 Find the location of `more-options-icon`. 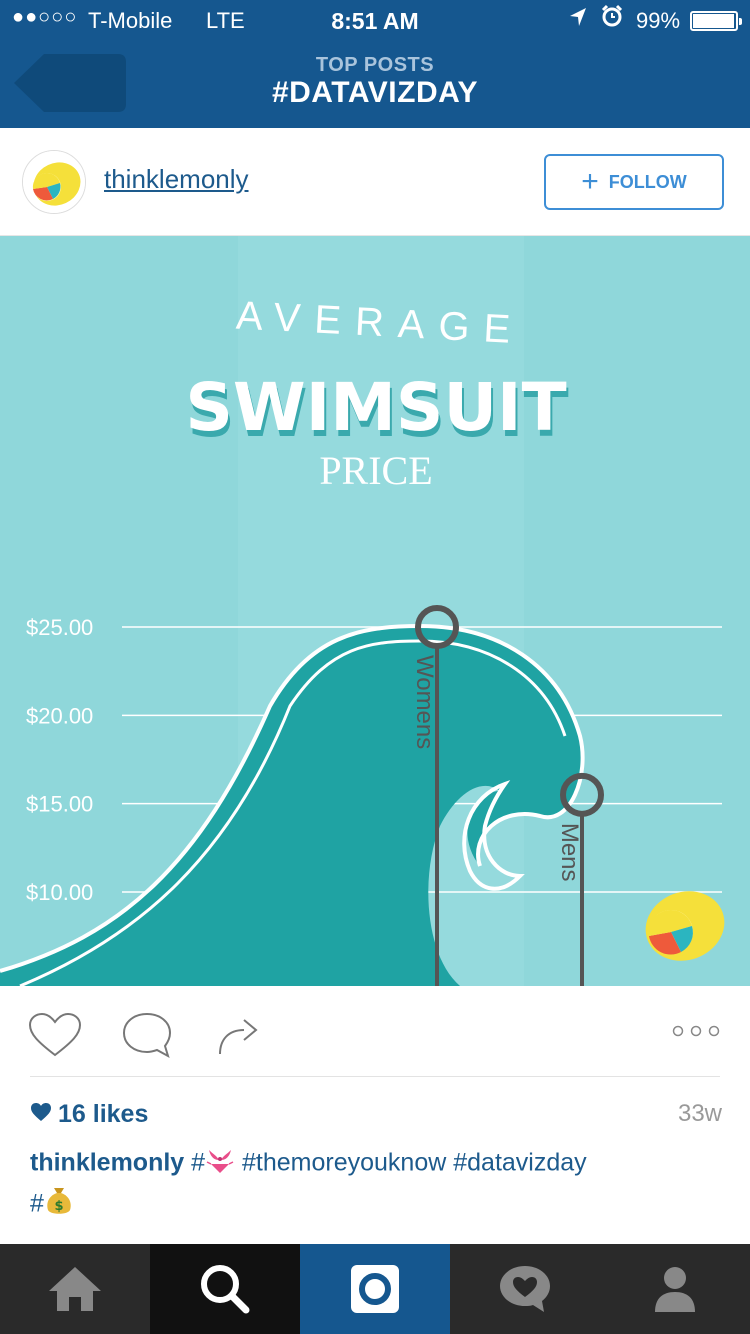

more-options-icon is located at coordinates (696, 1031).